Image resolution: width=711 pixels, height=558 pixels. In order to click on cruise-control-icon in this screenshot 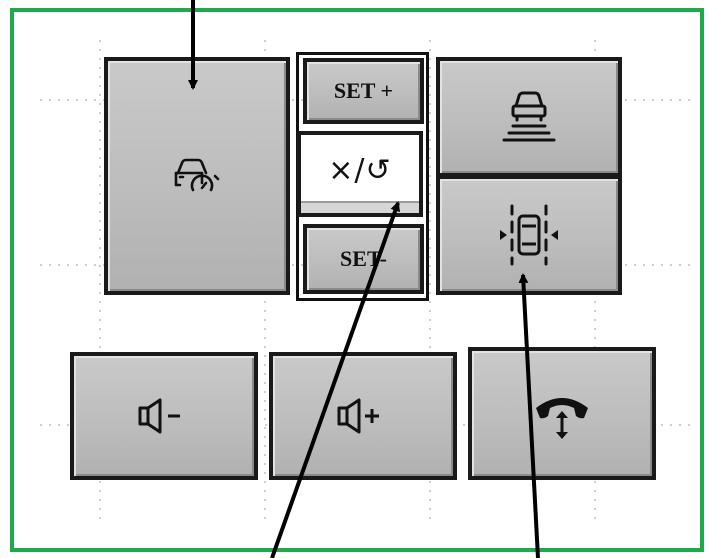, I will do `click(197, 175)`.